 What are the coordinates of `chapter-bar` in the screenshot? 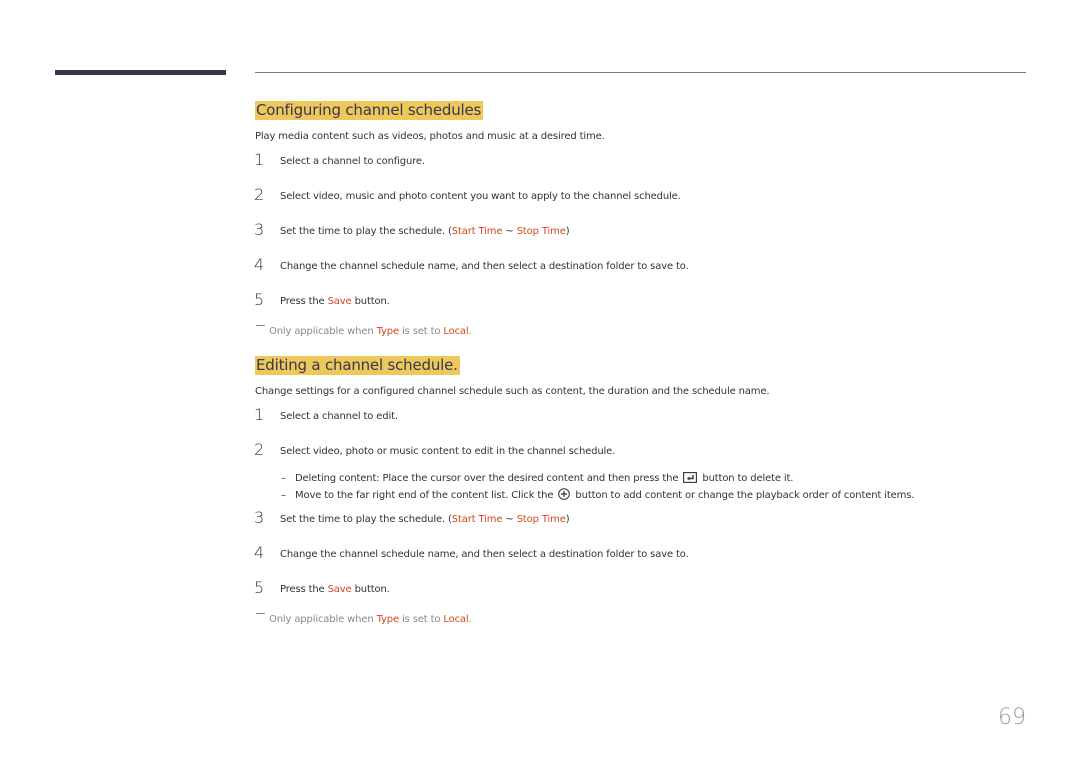 It's located at (140, 72).